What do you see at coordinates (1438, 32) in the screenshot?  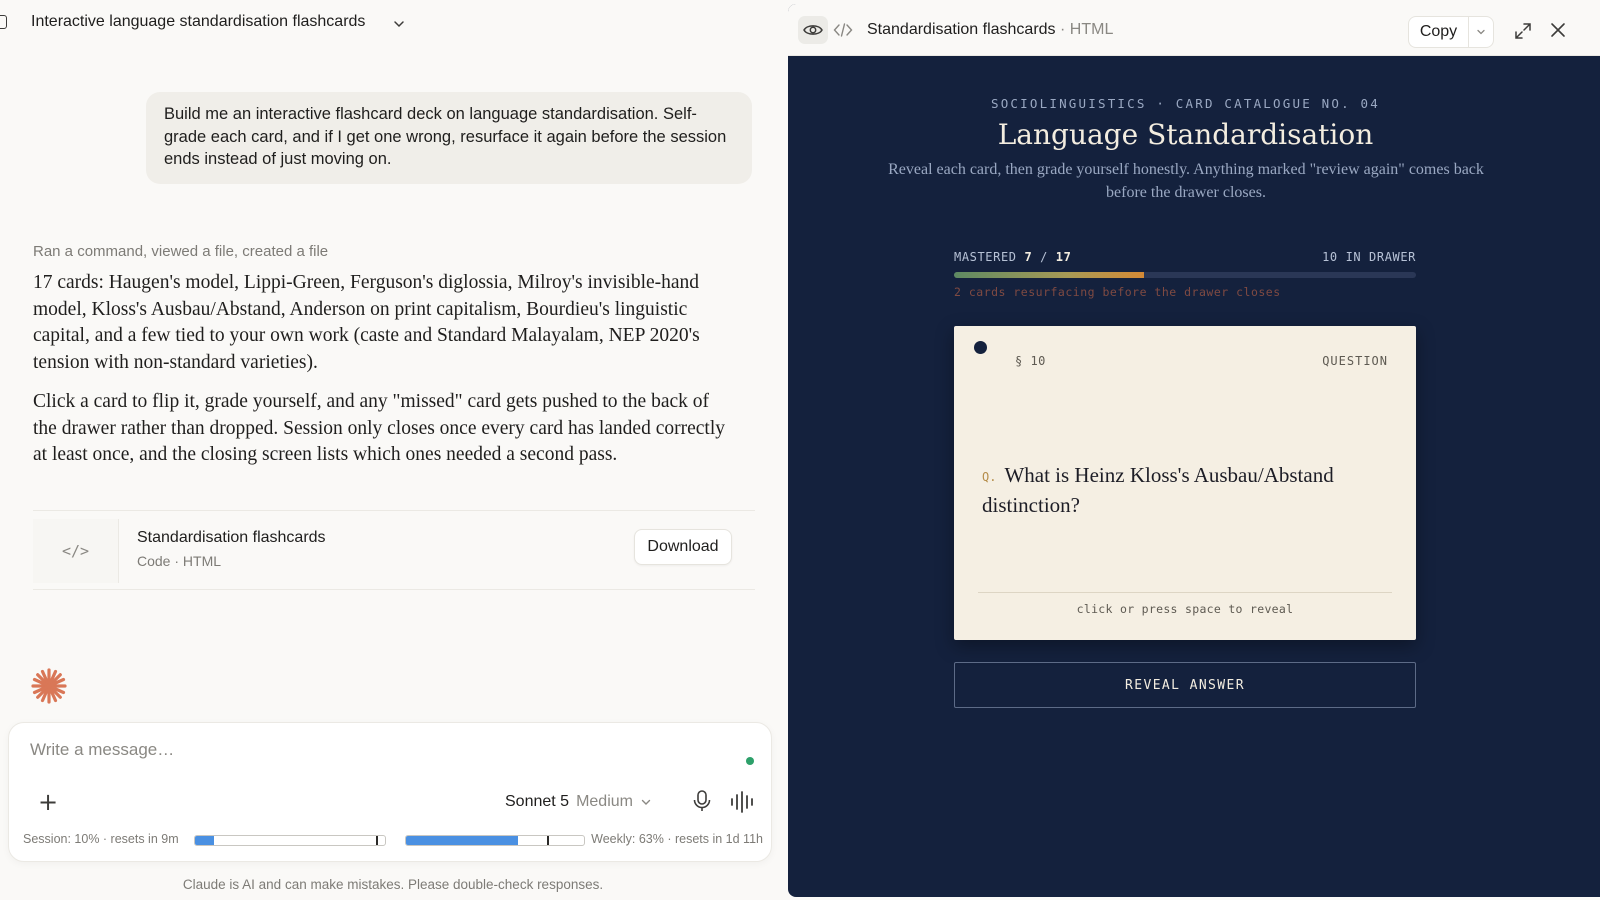 I see `copy-button: Copy` at bounding box center [1438, 32].